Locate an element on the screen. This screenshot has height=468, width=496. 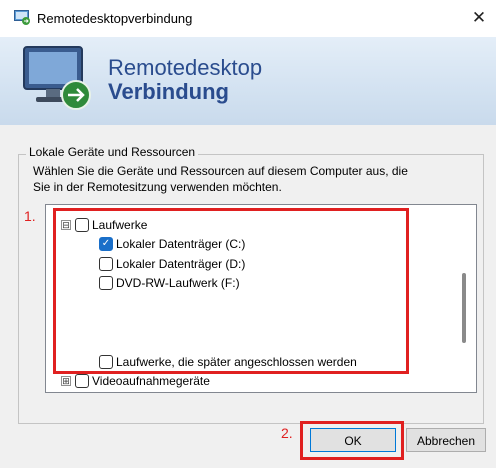
video-label: Videoaufnahmegeräte is located at coordinates (151, 381).